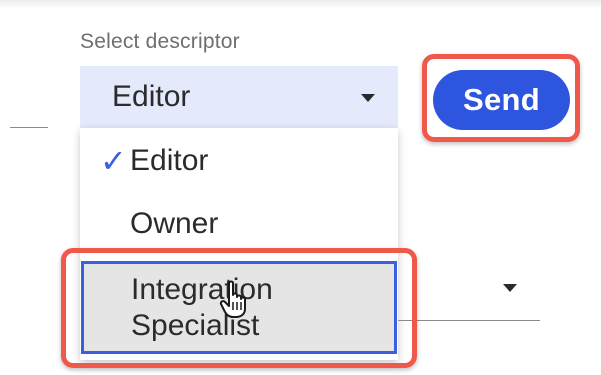  I want to click on option-owner-label: Owner, so click(174, 223).